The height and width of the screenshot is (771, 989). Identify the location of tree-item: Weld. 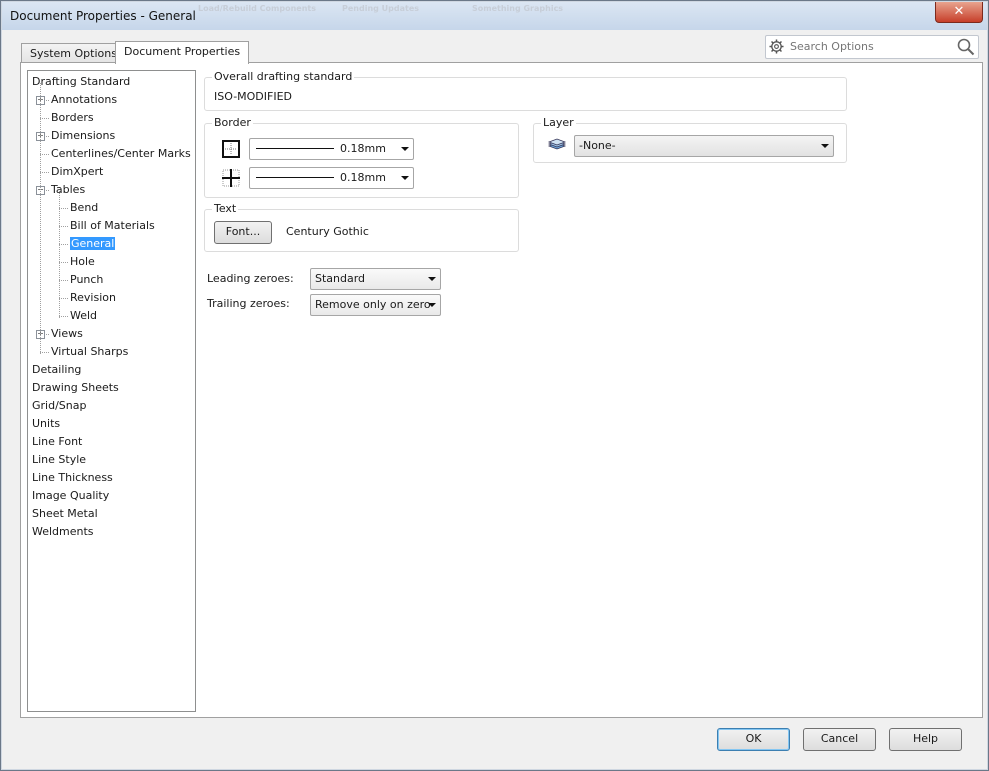
(83, 315).